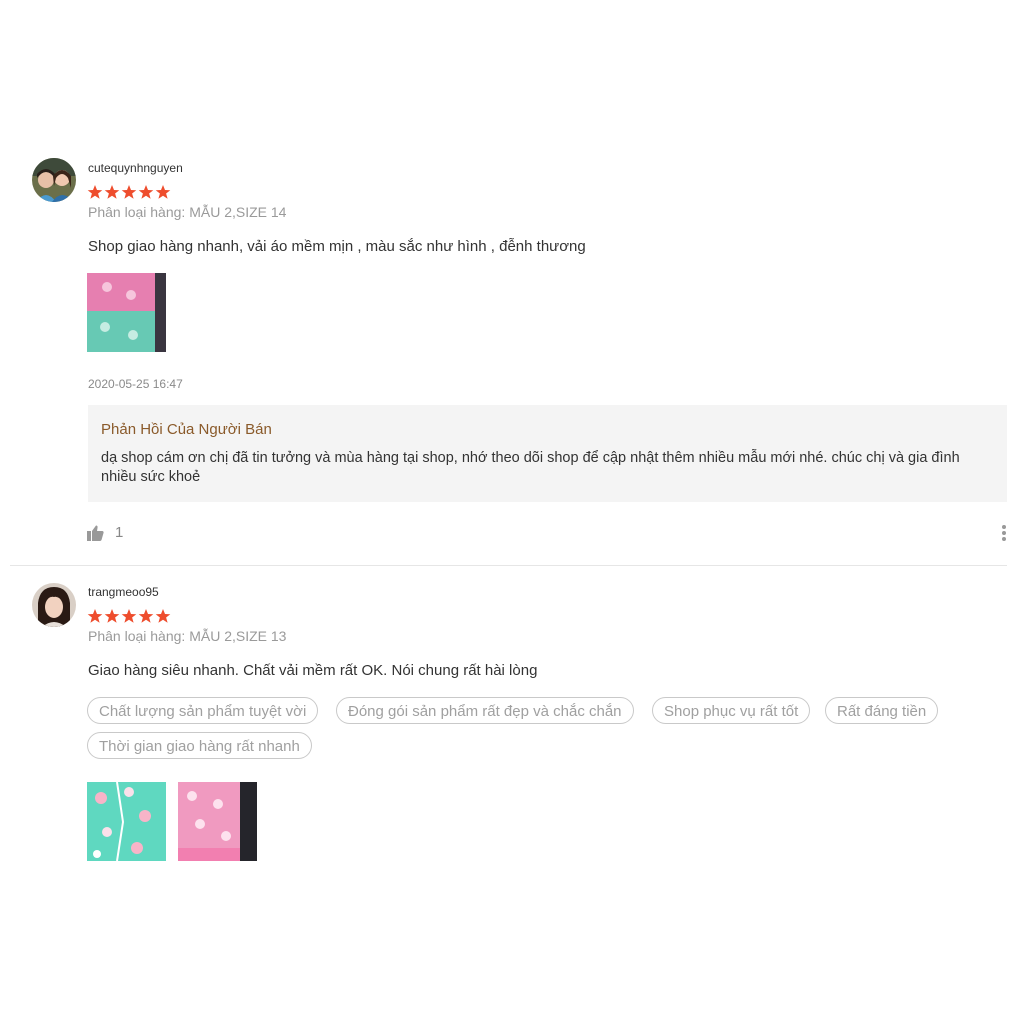 This screenshot has width=1024, height=1024. I want to click on review-timestamp: 2020-05-25 16:47, so click(135, 384).